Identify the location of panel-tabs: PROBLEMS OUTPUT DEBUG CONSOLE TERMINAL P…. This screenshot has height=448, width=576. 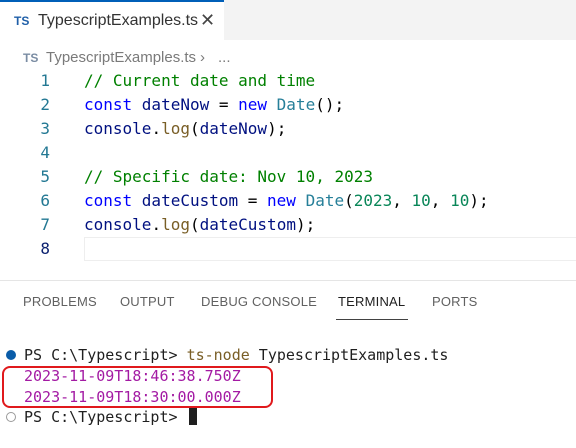
(288, 303).